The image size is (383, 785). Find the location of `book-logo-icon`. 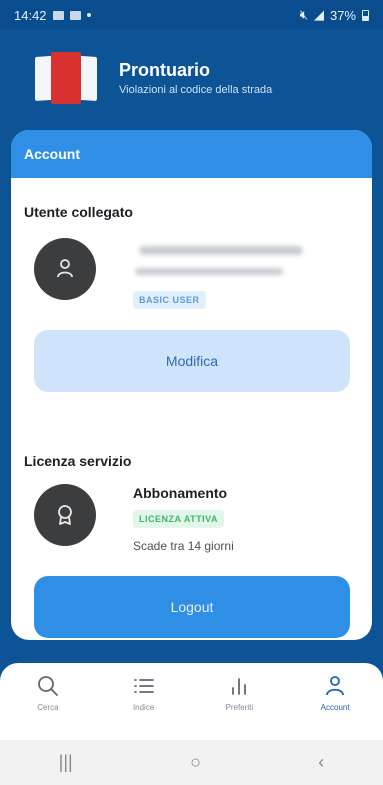

book-logo-icon is located at coordinates (66, 78).